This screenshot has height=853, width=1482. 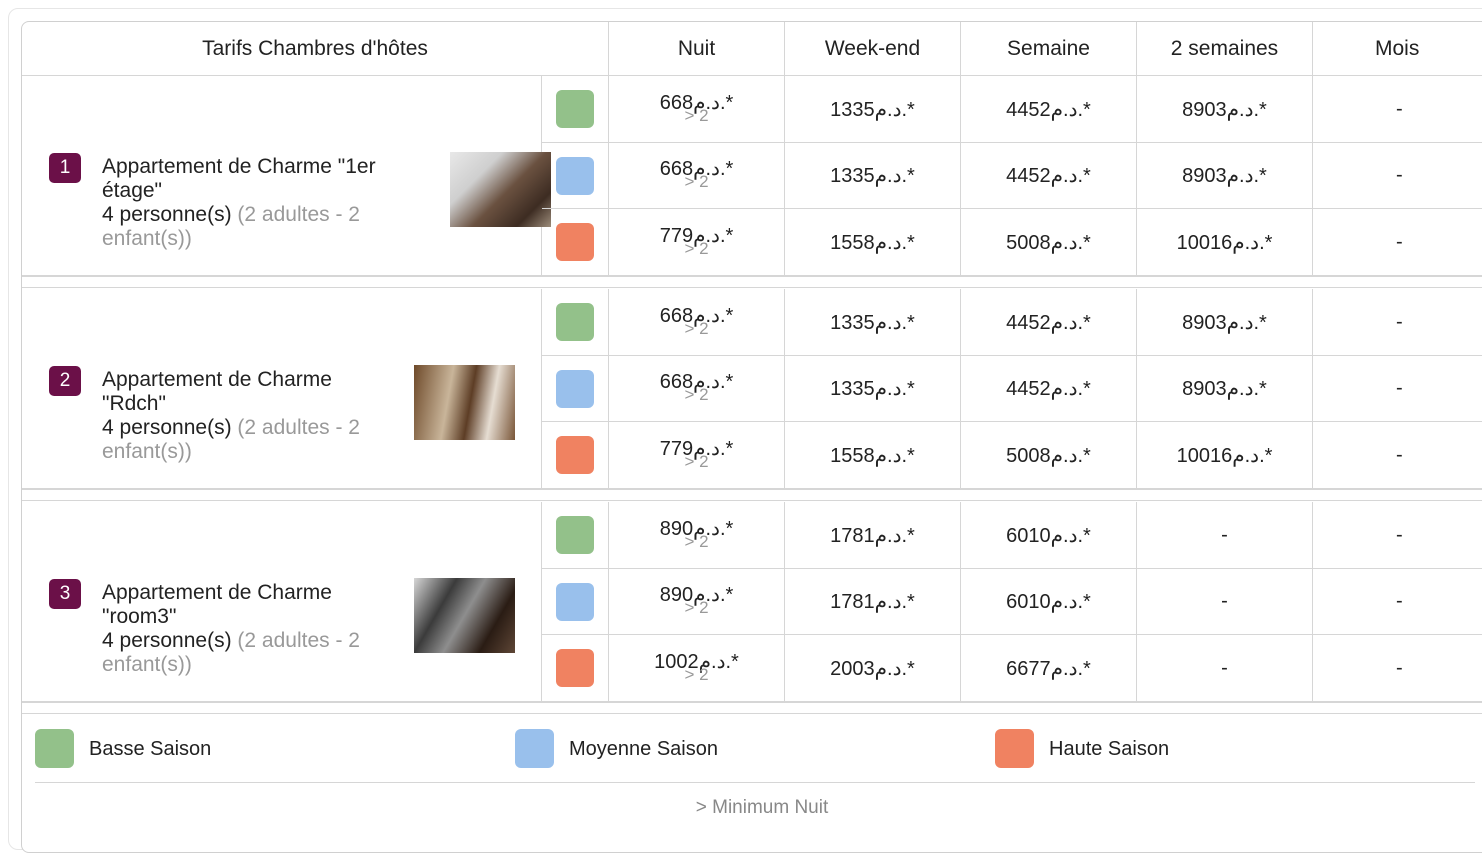 What do you see at coordinates (643, 749) in the screenshot?
I see `legend-label-moyenne: Moyenne Saison` at bounding box center [643, 749].